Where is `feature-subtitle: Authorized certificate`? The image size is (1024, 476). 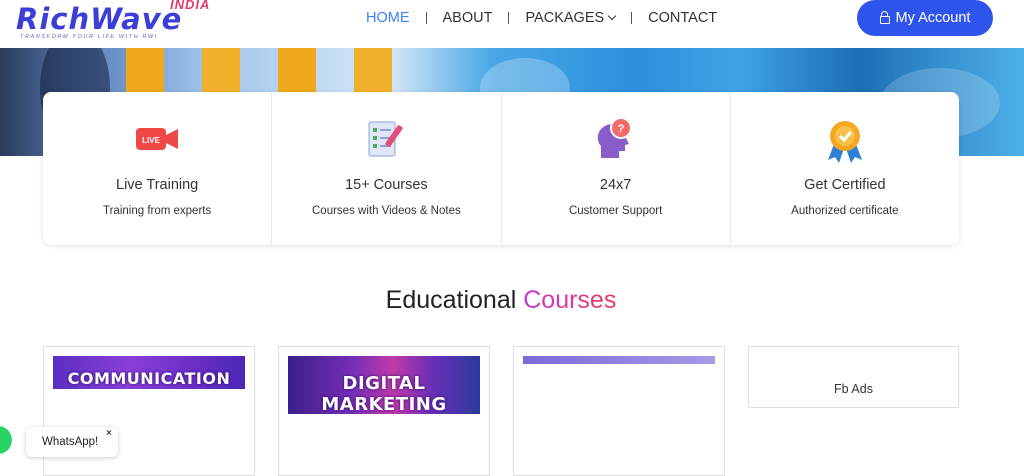
feature-subtitle: Authorized certificate is located at coordinates (845, 211).